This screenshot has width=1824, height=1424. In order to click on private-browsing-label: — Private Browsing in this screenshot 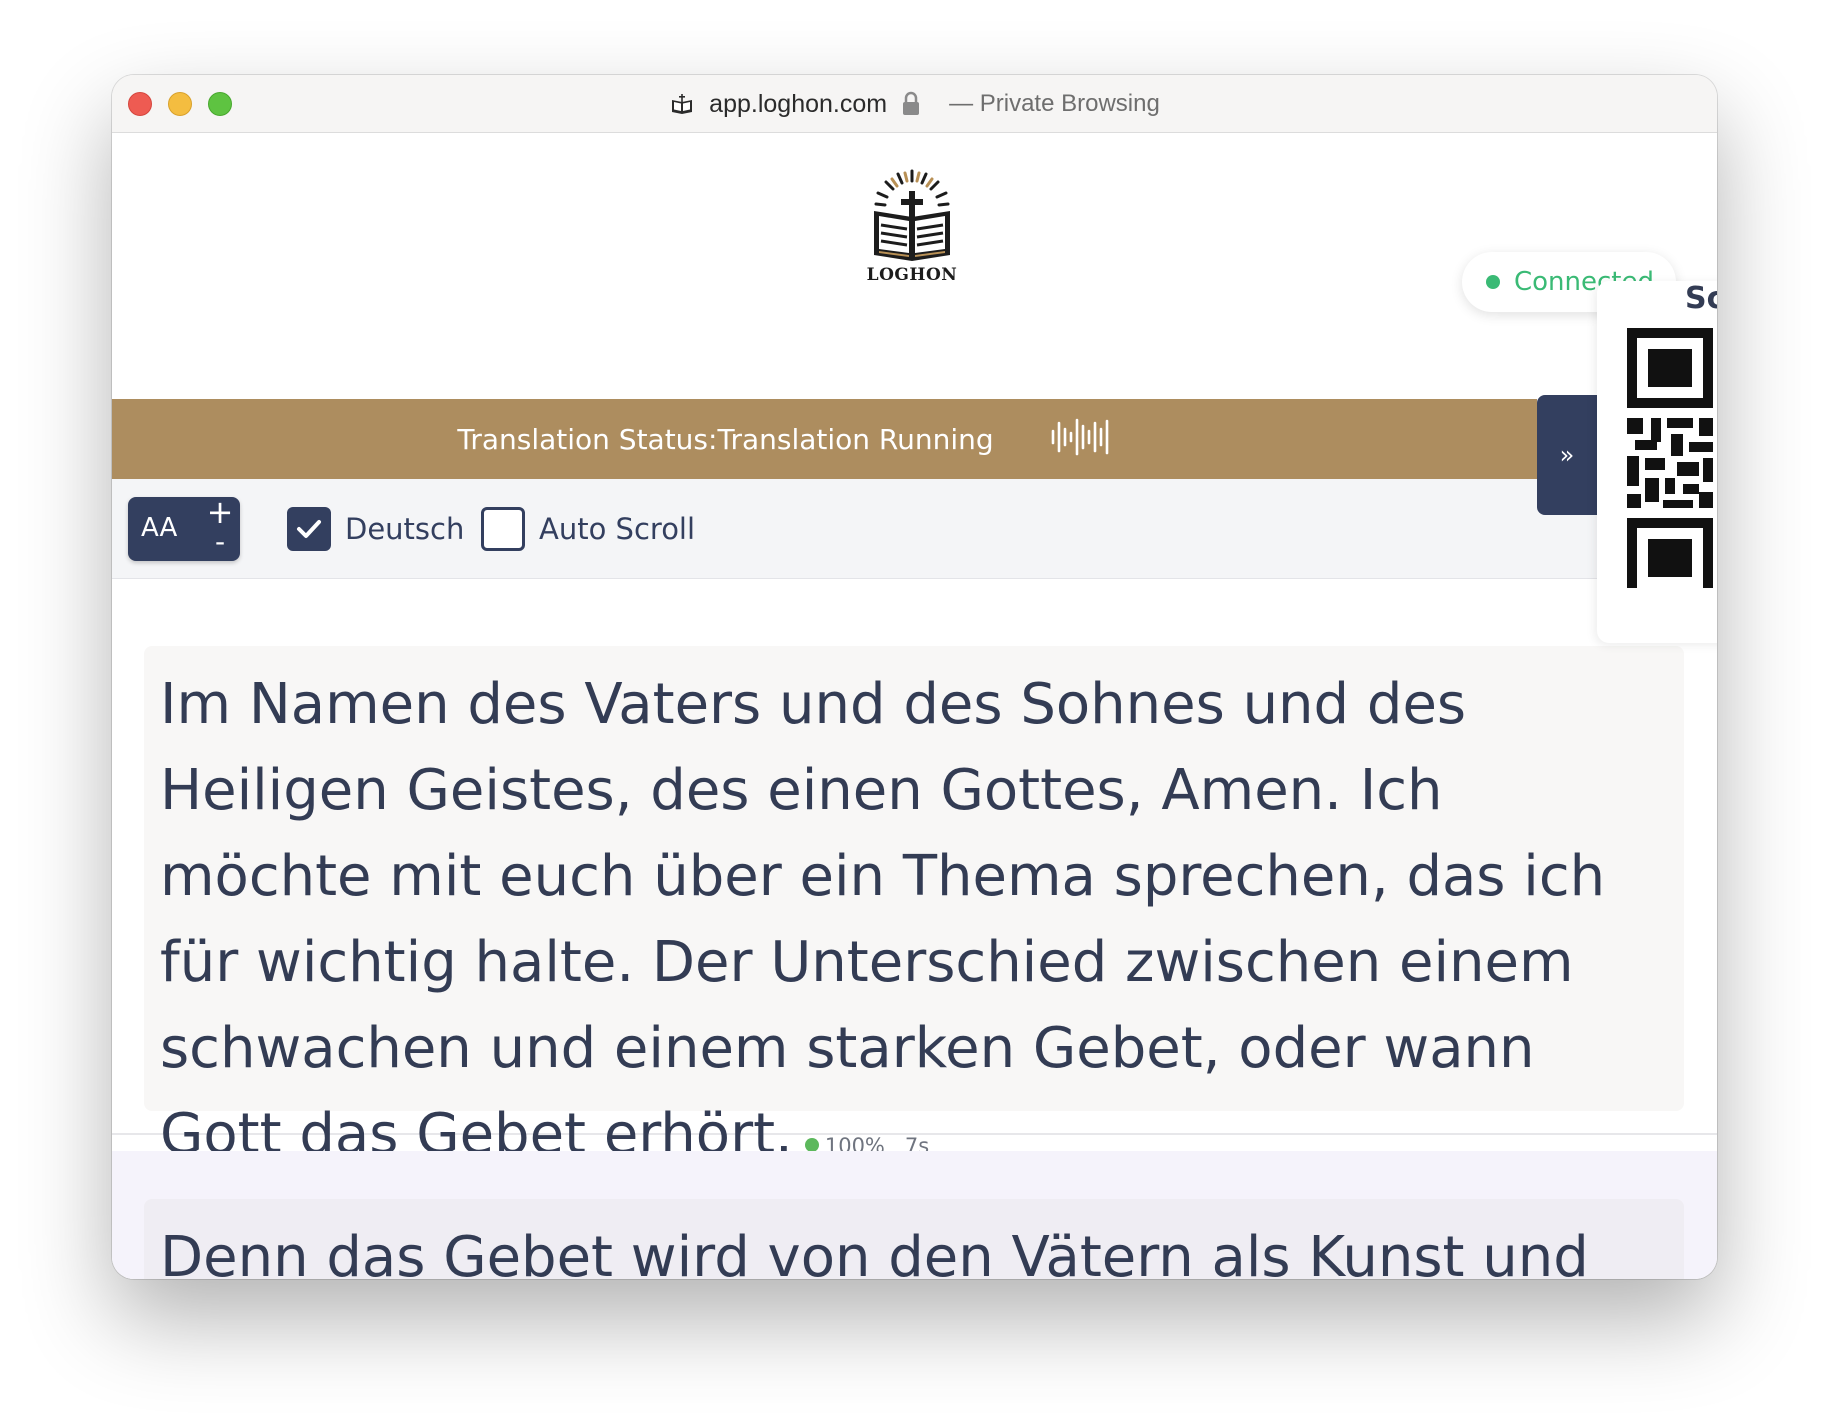, I will do `click(1054, 103)`.